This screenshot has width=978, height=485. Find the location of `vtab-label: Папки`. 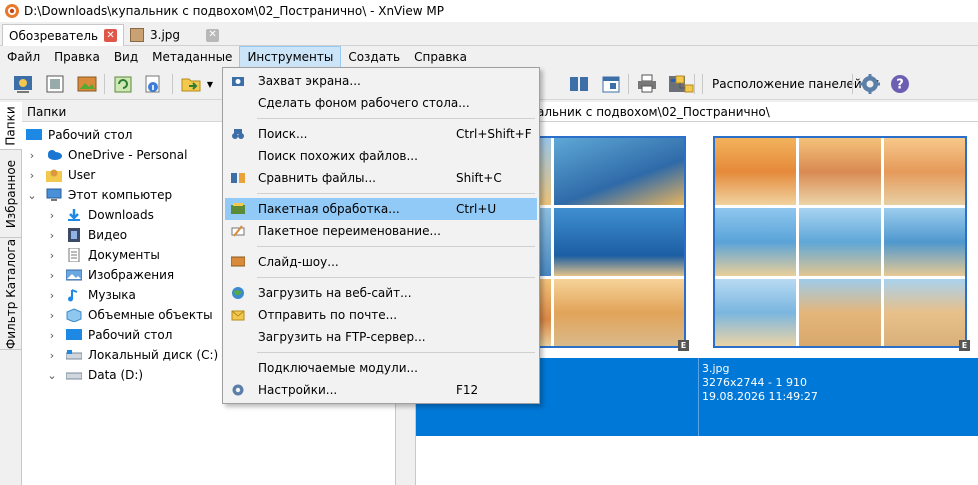

vtab-label: Папки is located at coordinates (11, 125).